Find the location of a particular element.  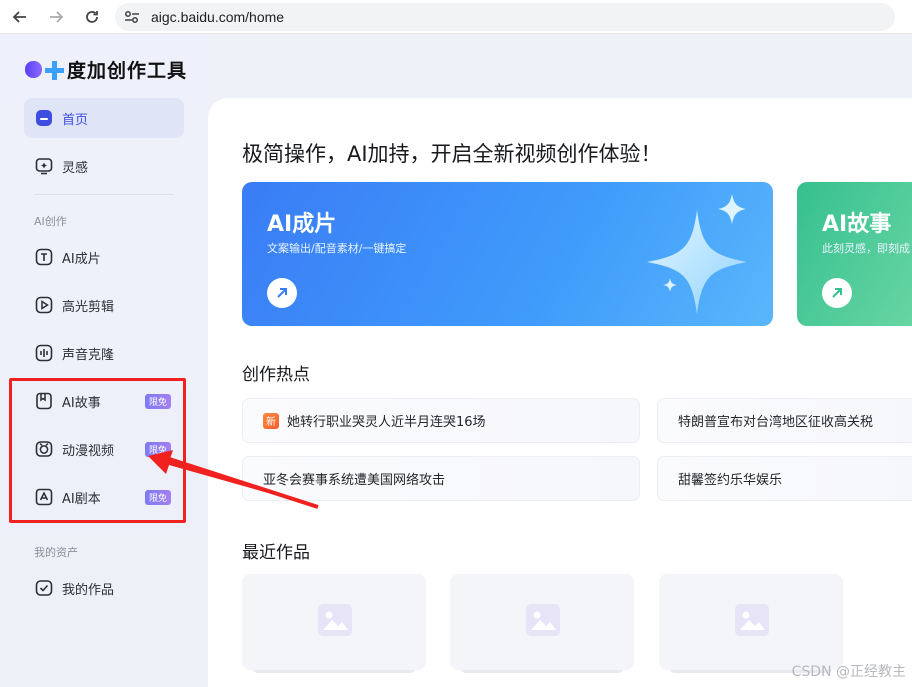

forward-button is located at coordinates (56, 17).